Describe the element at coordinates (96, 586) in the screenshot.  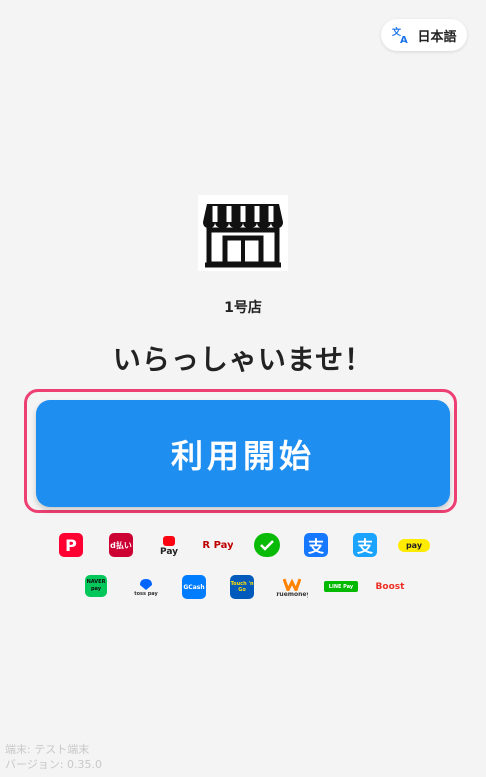
I see `naver-pay-icon: NAVER pay` at that location.